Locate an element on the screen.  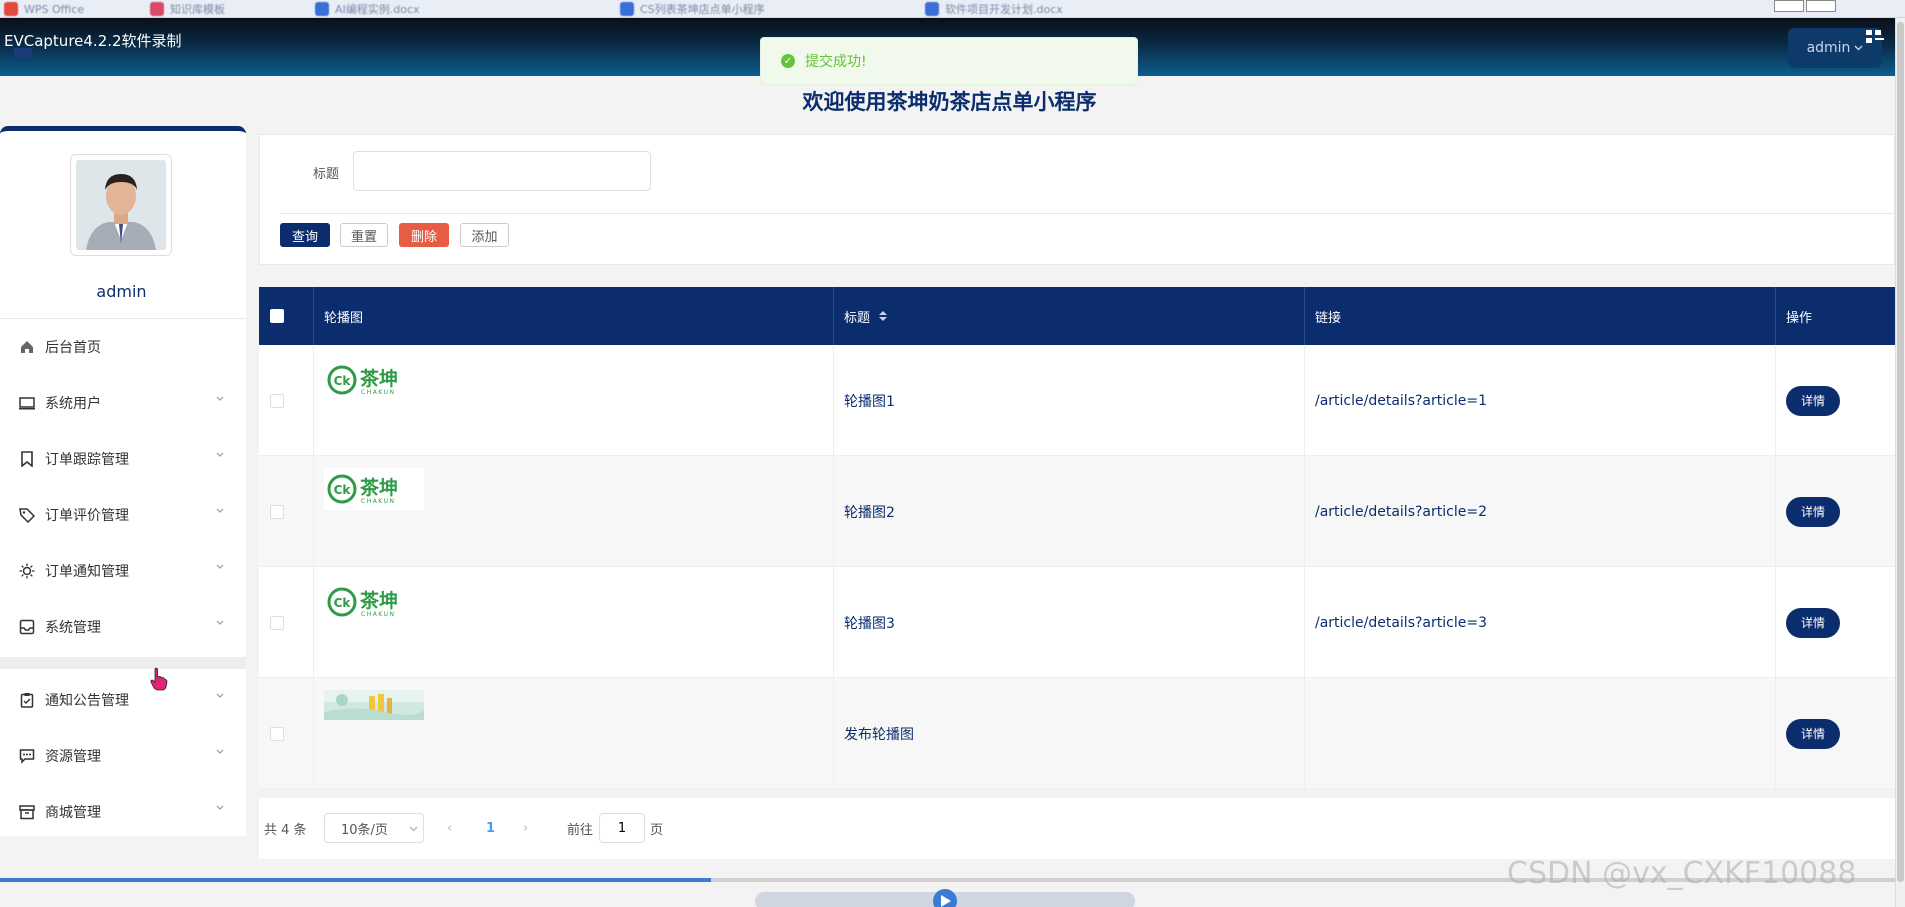
table-header: 轮播图 标题 链接 操作 is located at coordinates (1077, 316).